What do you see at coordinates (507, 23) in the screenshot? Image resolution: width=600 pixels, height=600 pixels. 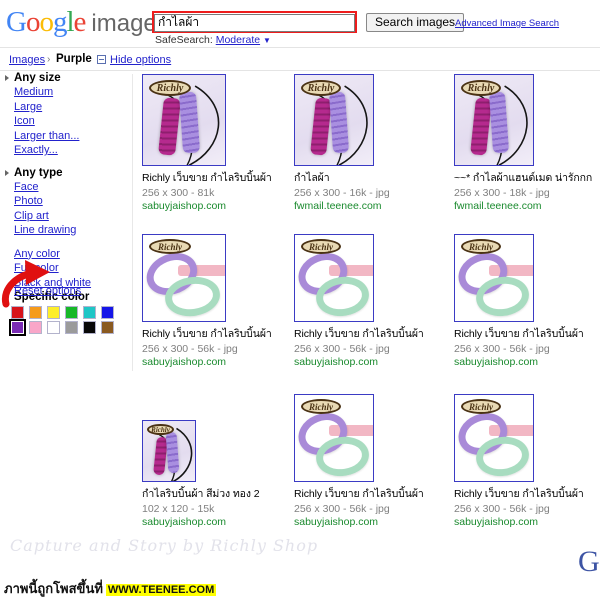 I see `advanced-image-search-link: Advanced Image Search` at bounding box center [507, 23].